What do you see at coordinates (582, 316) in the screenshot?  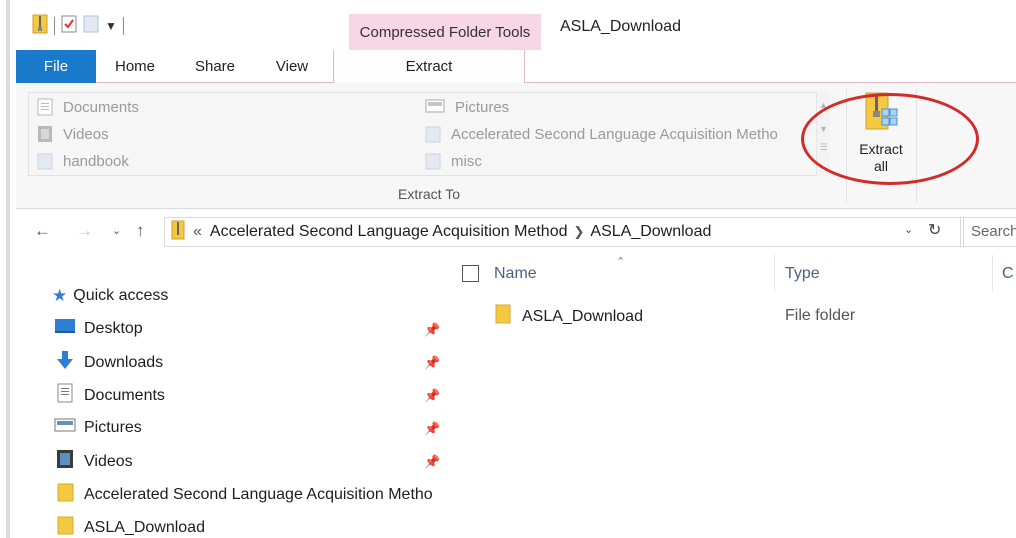 I see `file-name: ASLA_Download` at bounding box center [582, 316].